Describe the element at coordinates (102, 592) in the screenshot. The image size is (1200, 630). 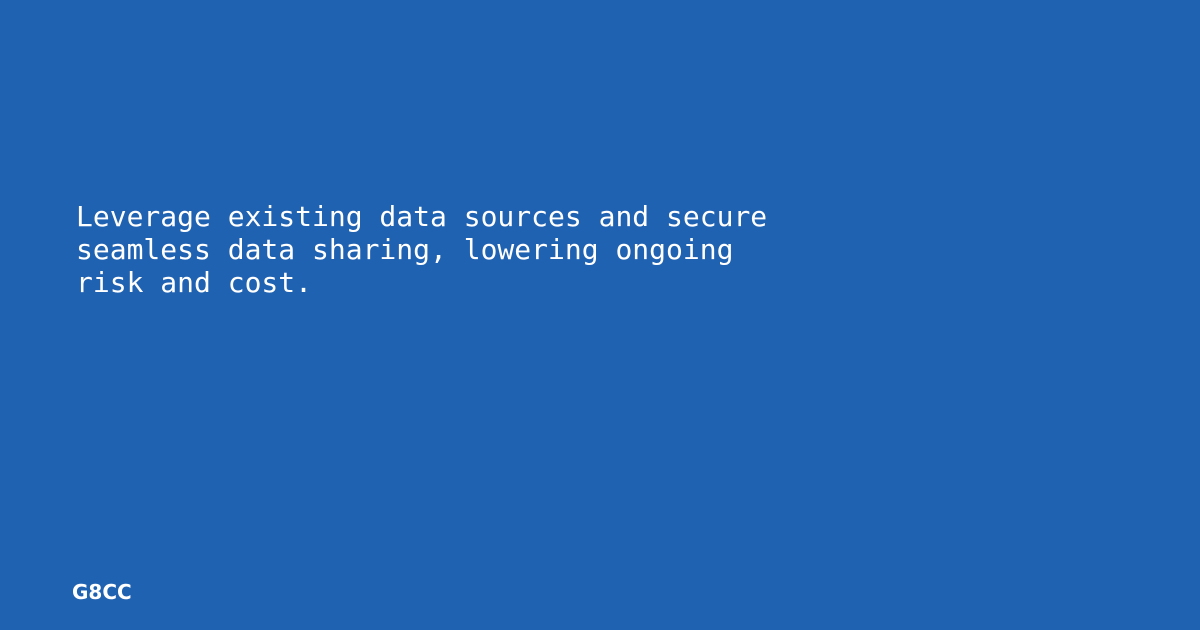
I see `brand-logo: G8CC` at that location.